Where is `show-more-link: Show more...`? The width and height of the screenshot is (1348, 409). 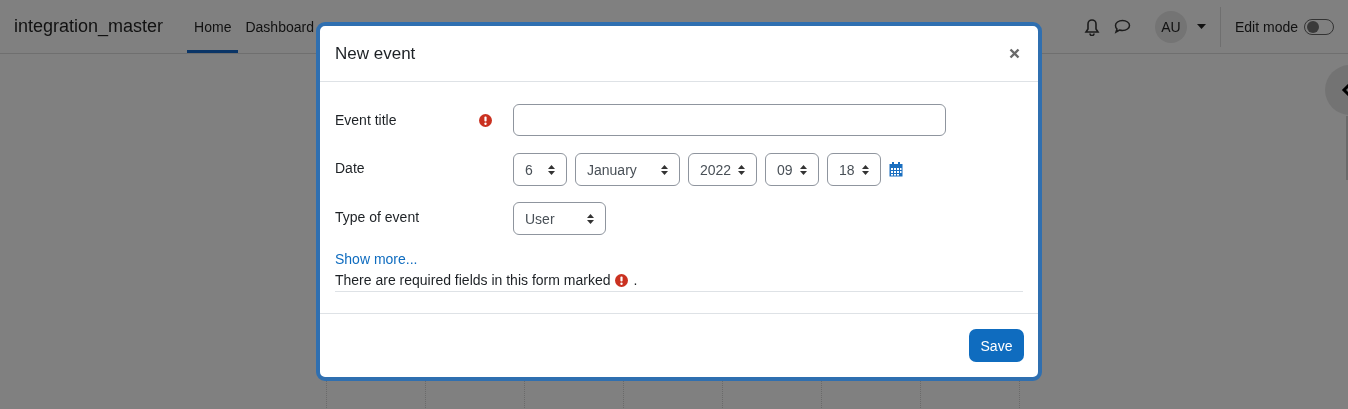
show-more-link: Show more... is located at coordinates (679, 259).